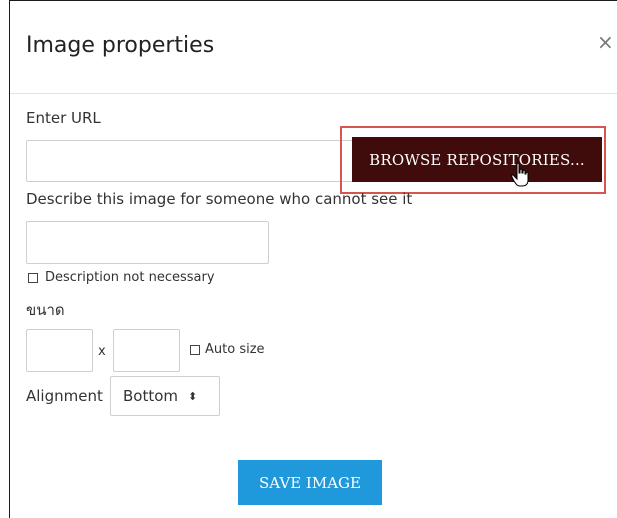 The image size is (617, 518). I want to click on alignment-selected-value: Bottom, so click(151, 396).